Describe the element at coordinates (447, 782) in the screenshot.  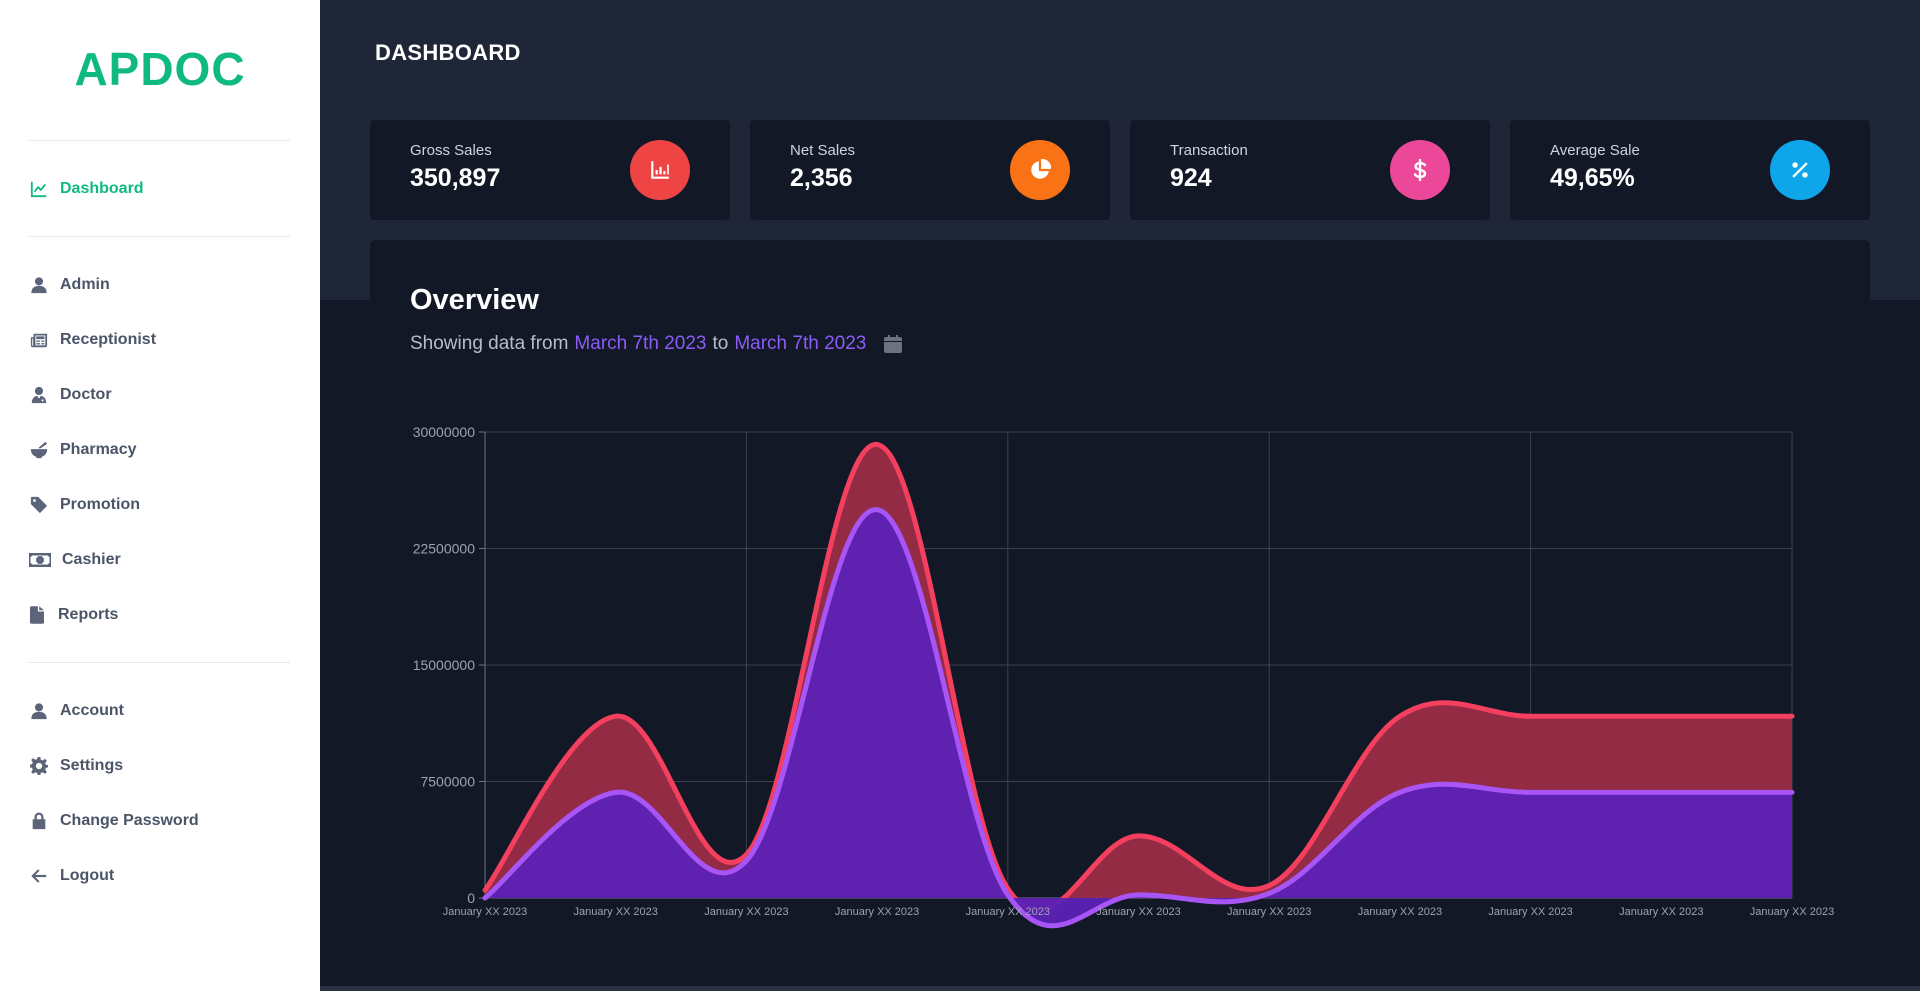
I see `y-tick-label: 7500000` at that location.